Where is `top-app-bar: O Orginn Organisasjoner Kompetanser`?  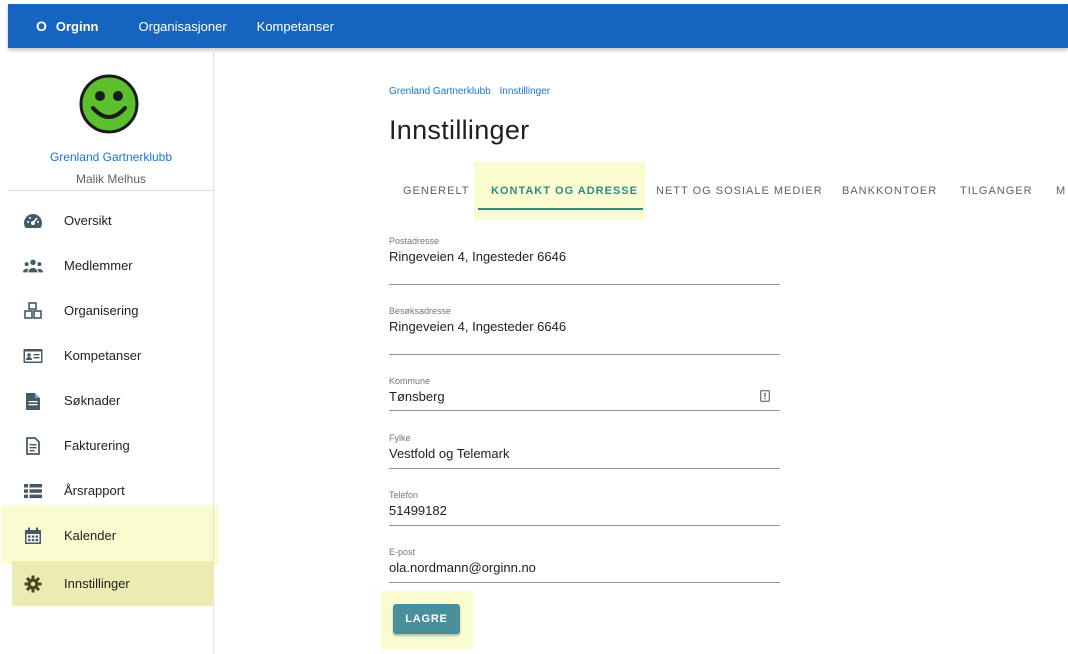
top-app-bar: O Orginn Organisasjoner Kompetanser is located at coordinates (538, 26).